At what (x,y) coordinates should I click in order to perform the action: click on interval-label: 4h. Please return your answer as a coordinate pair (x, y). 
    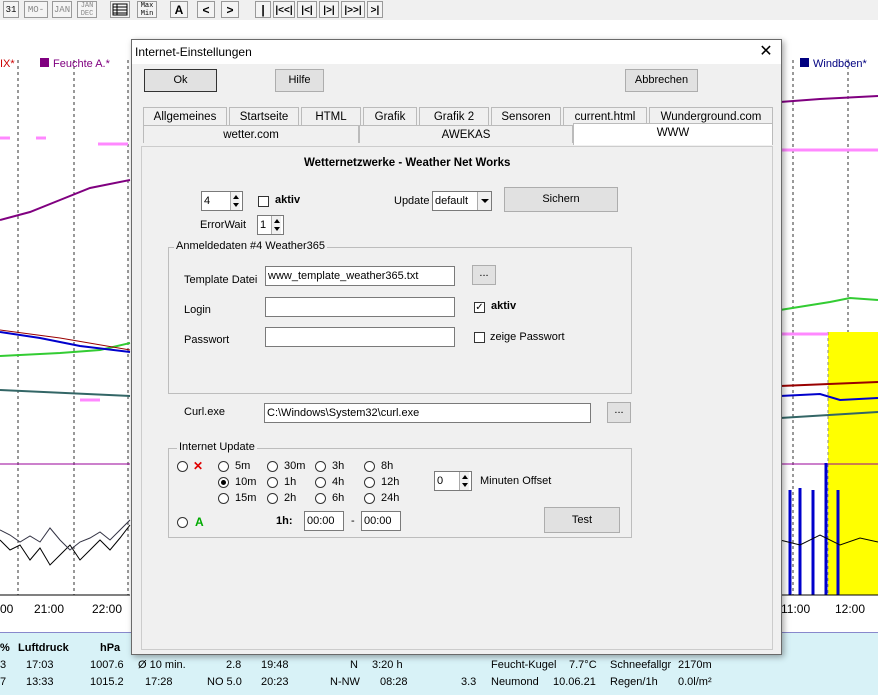
    Looking at the image, I should click on (338, 482).